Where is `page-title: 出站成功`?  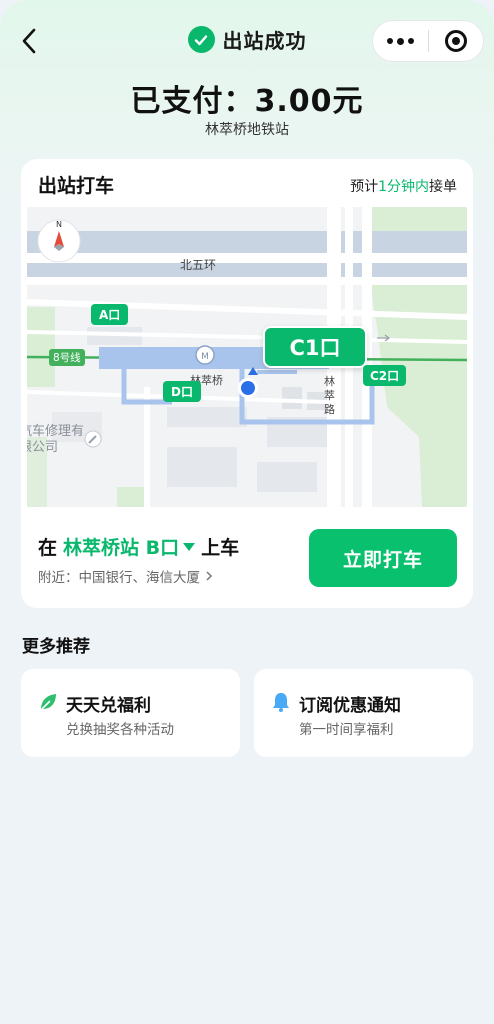 page-title: 出站成功 is located at coordinates (264, 41).